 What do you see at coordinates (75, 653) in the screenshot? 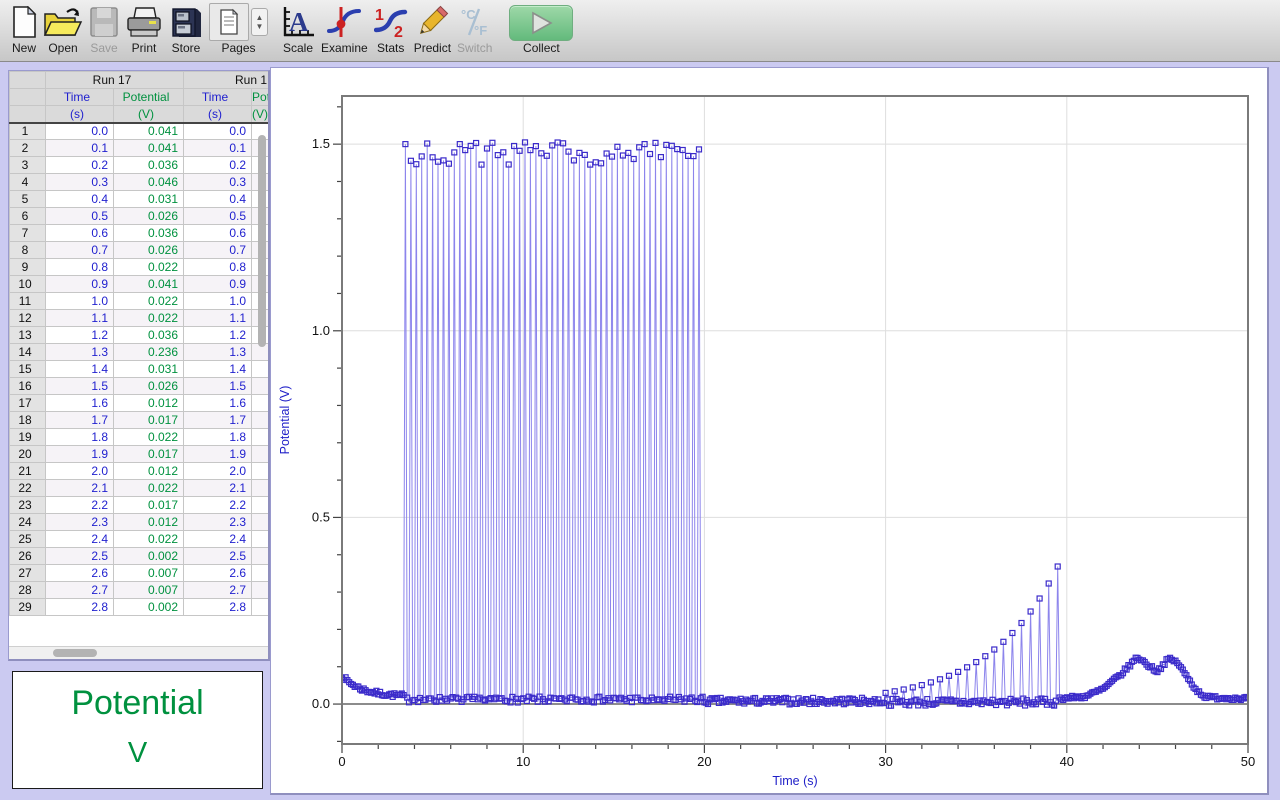
I see `h-scroll-thumb` at bounding box center [75, 653].